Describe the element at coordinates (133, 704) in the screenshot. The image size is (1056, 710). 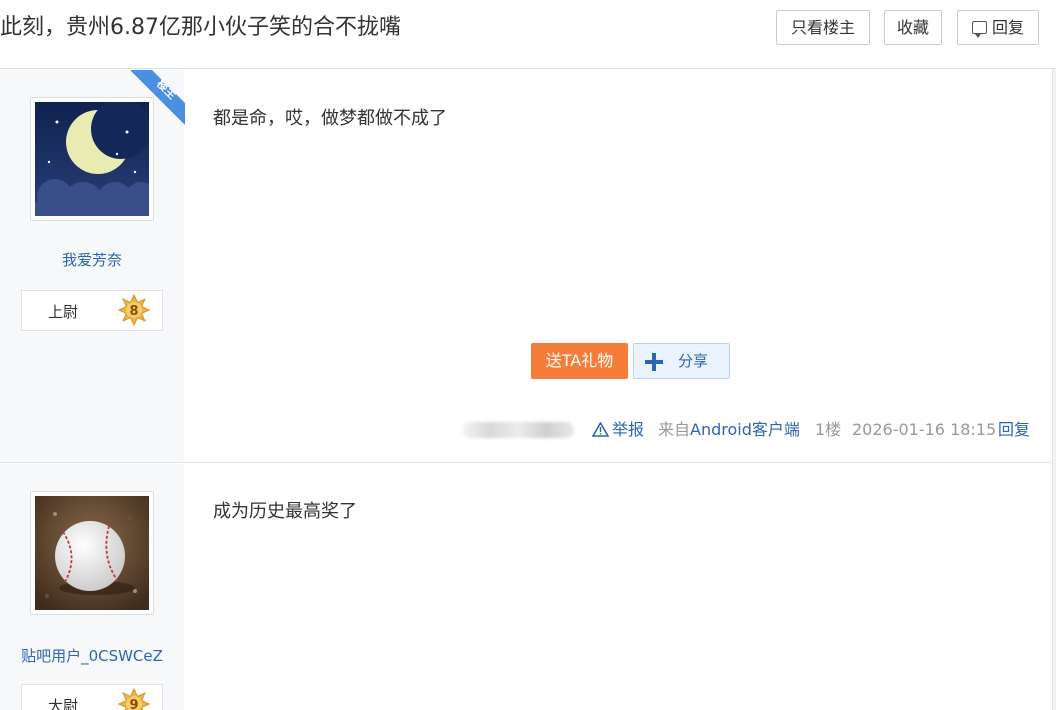
I see `rank-level: 9` at that location.